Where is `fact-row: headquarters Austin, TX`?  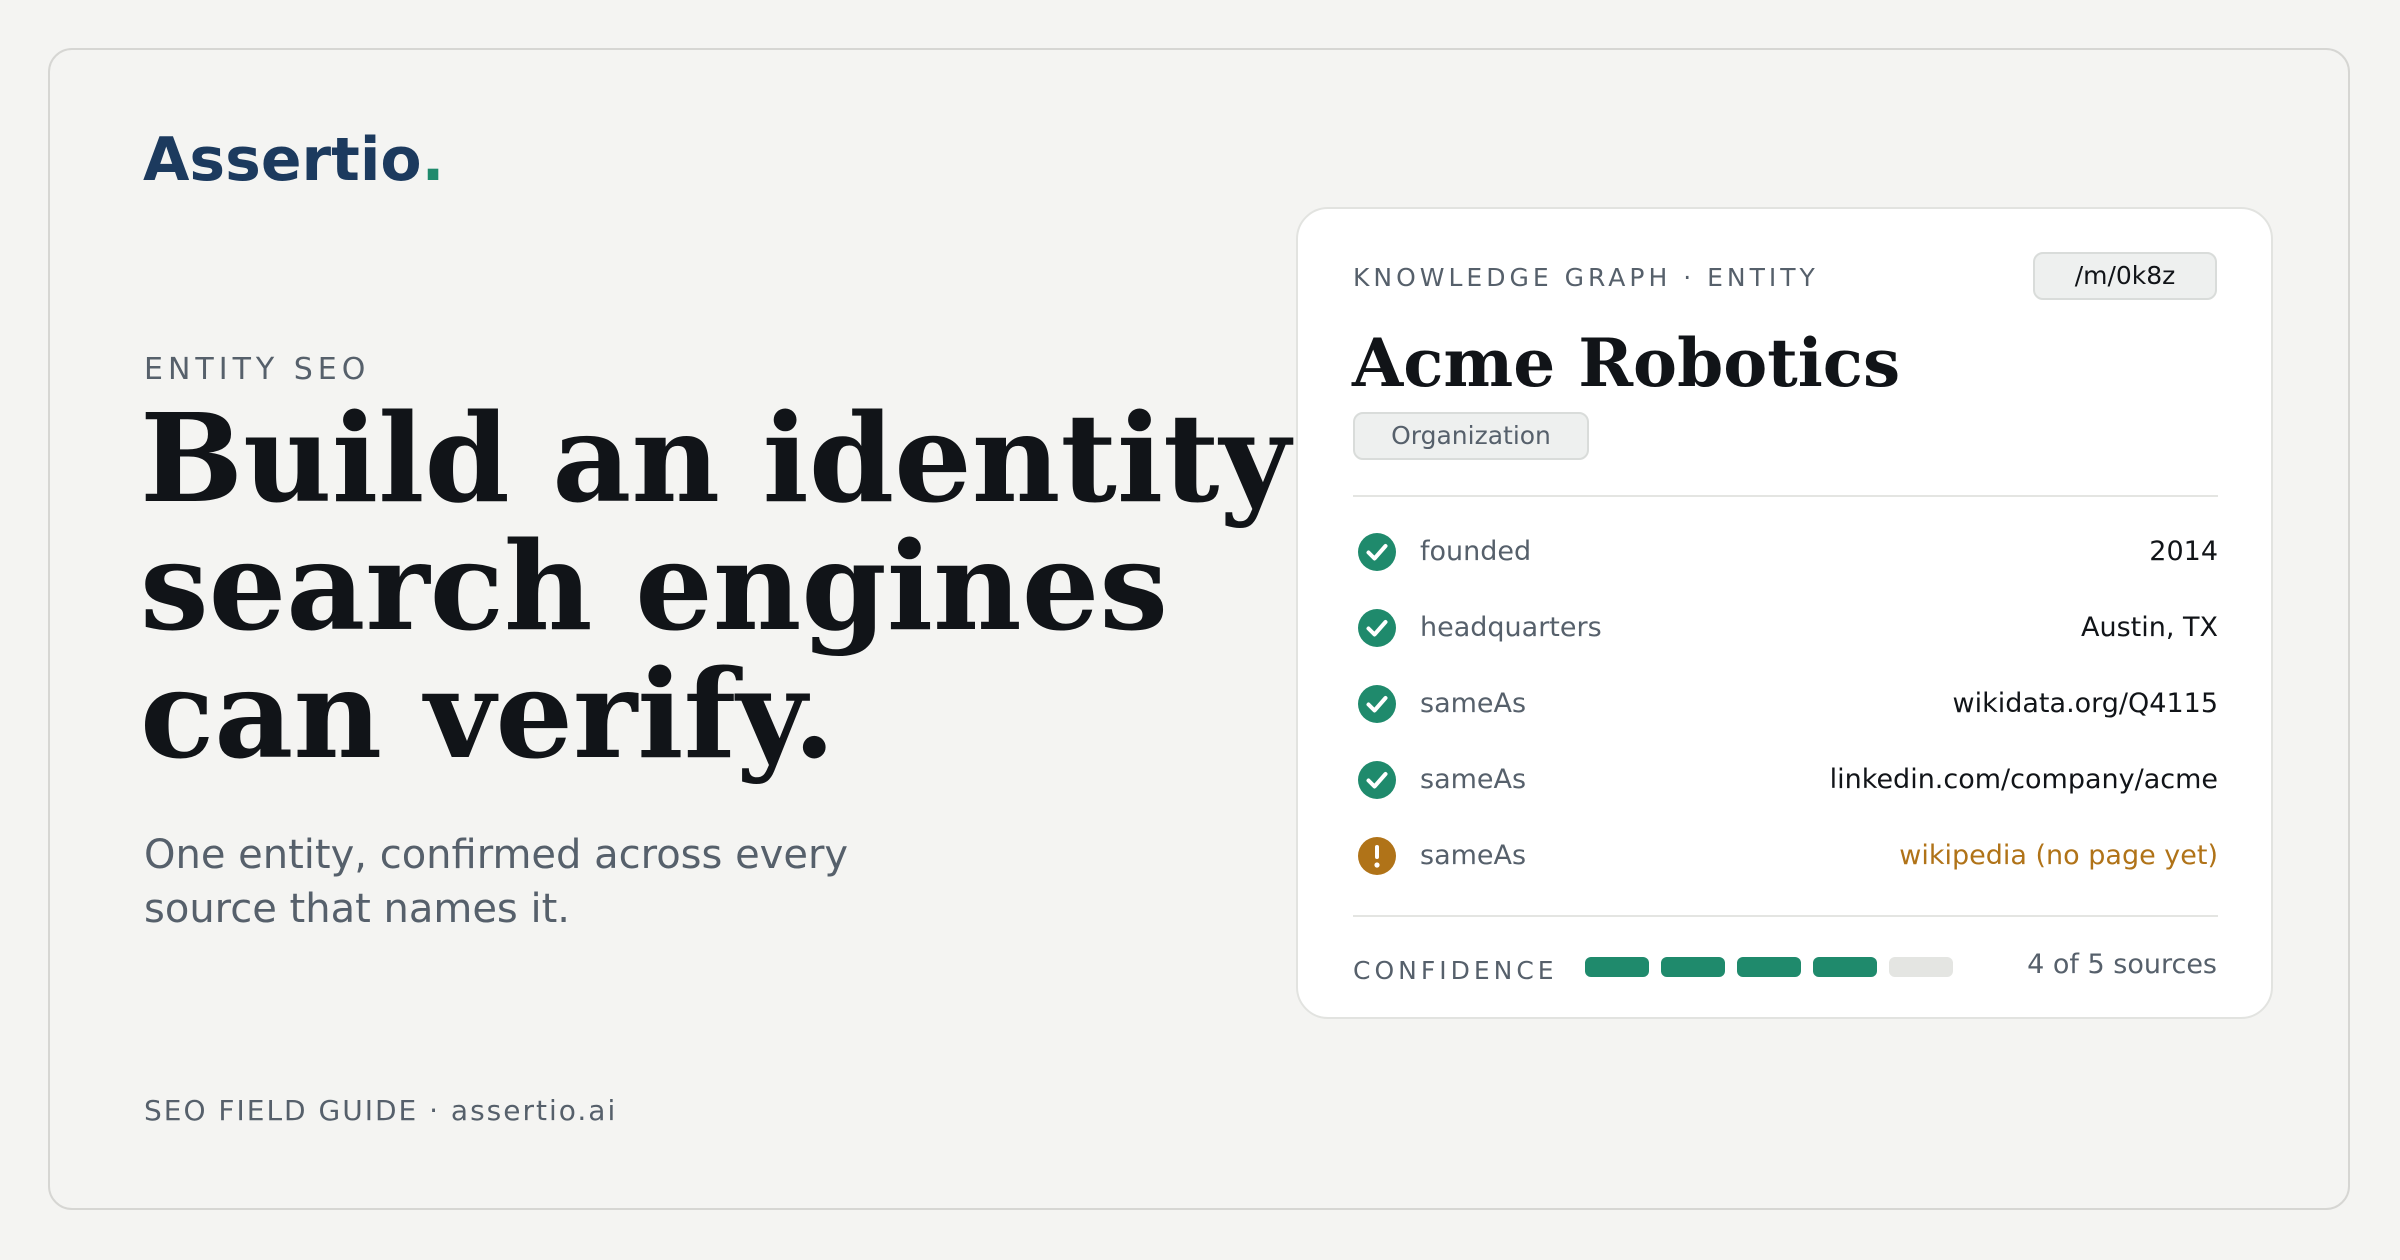
fact-row: headquarters Austin, TX is located at coordinates (1785, 628).